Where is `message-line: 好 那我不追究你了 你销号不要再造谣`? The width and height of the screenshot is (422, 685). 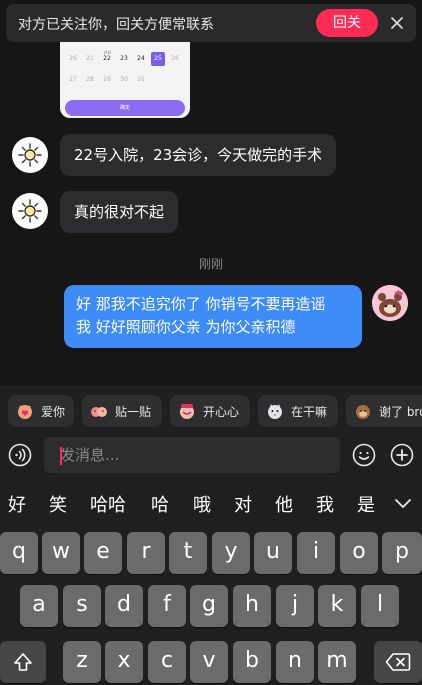
message-line: 好 那我不追究你了 你销号不要再造谣 is located at coordinates (201, 304).